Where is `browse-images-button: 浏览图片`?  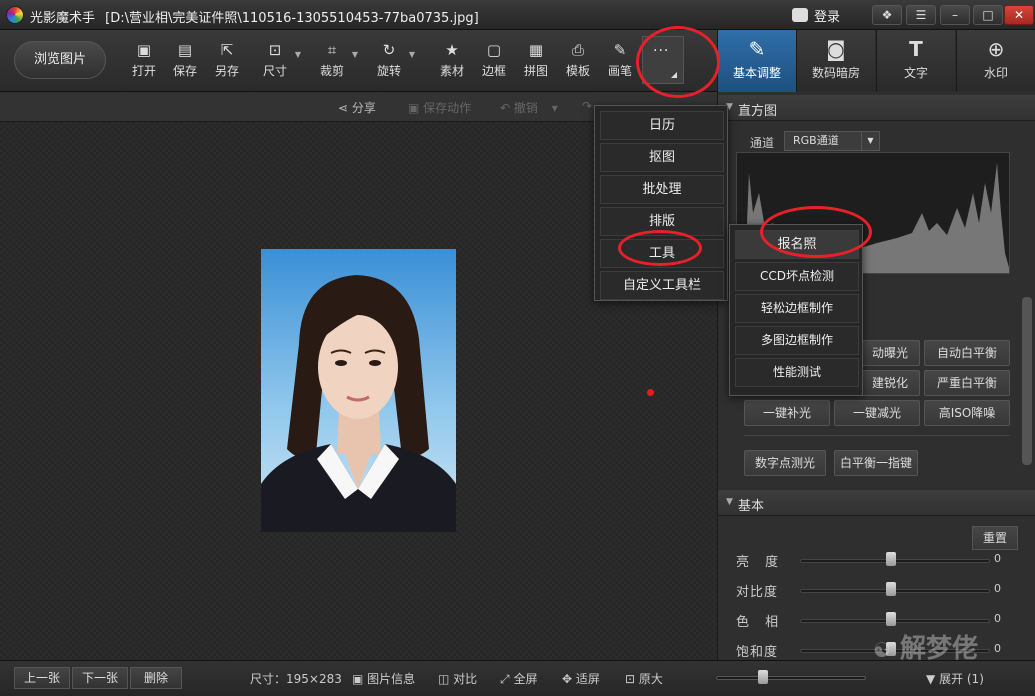 browse-images-button: 浏览图片 is located at coordinates (60, 60).